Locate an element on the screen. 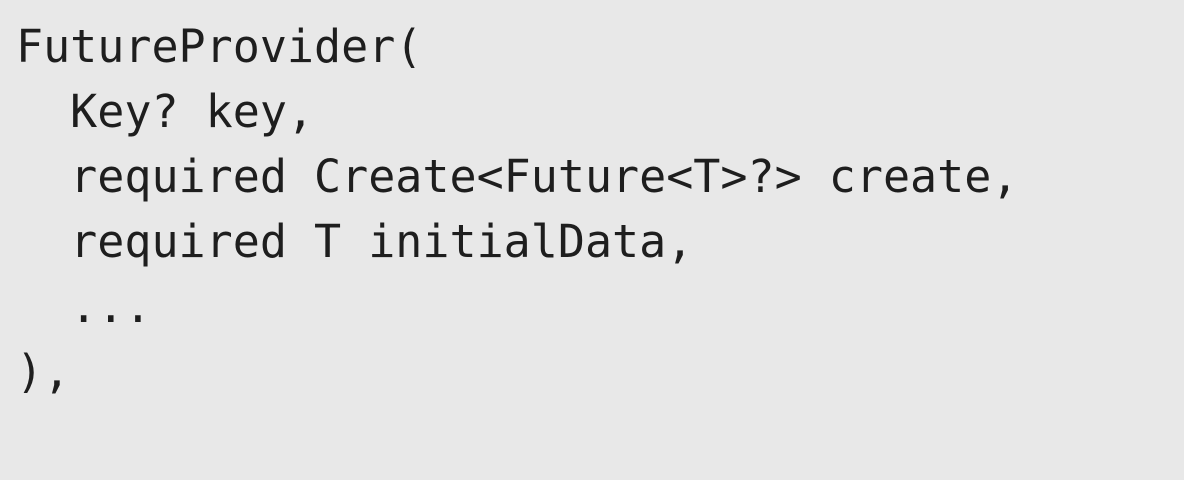  code-line-6: ), is located at coordinates (43, 371).